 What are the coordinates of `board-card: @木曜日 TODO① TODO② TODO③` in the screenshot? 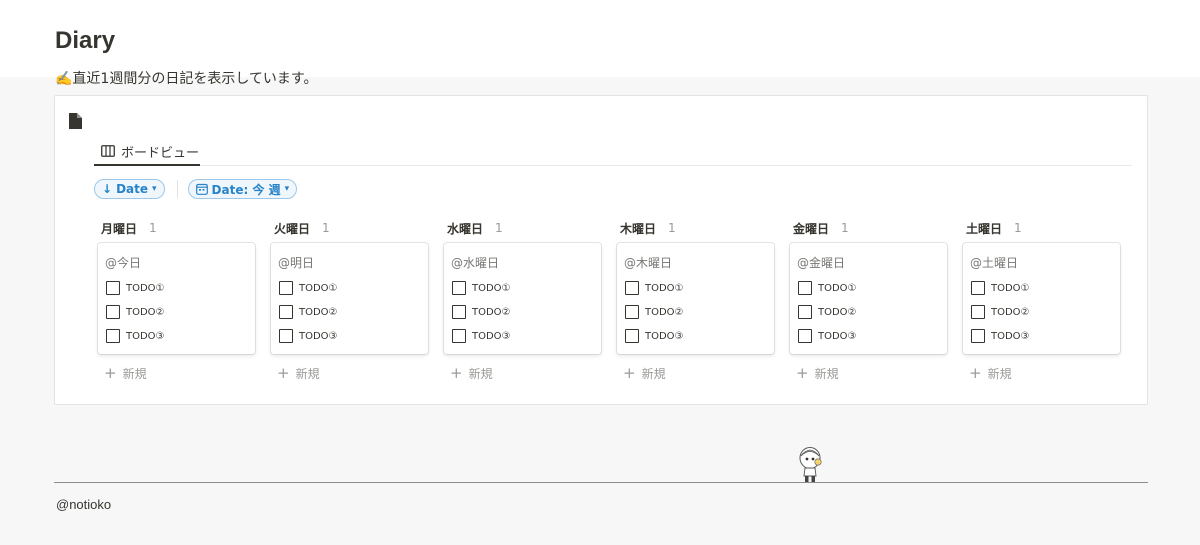 It's located at (695, 298).